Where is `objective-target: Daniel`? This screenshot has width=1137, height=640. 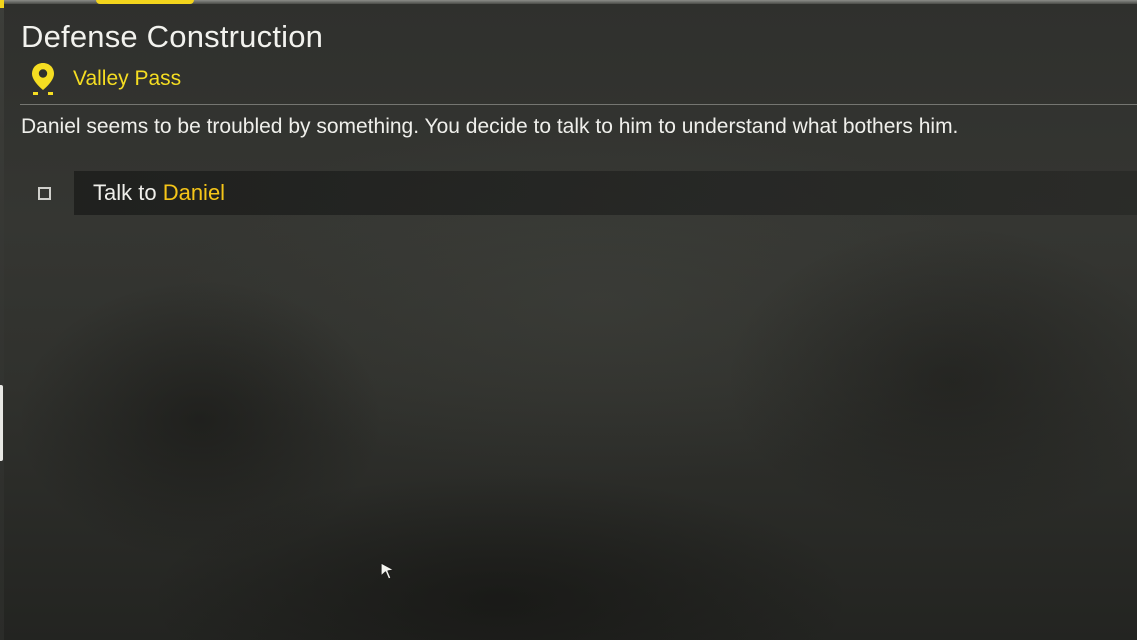
objective-target: Daniel is located at coordinates (194, 192).